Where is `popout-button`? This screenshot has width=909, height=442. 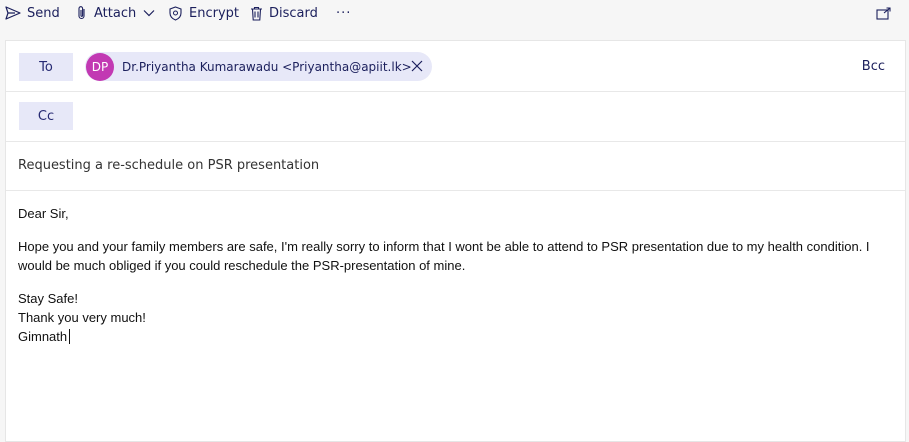
popout-button is located at coordinates (883, 13).